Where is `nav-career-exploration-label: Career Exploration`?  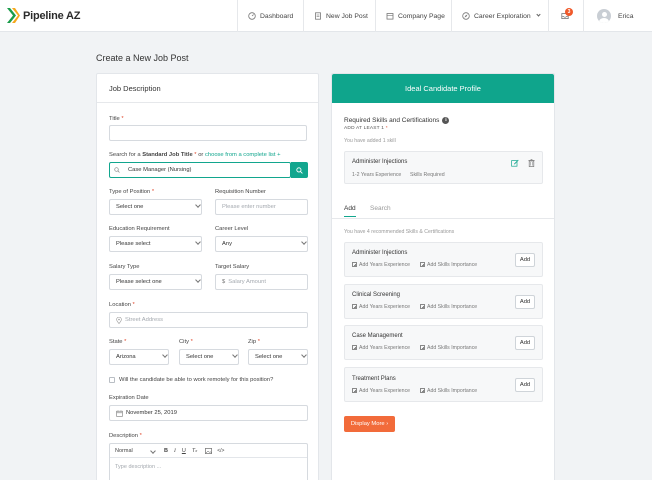 nav-career-exploration-label: Career Exploration is located at coordinates (502, 16).